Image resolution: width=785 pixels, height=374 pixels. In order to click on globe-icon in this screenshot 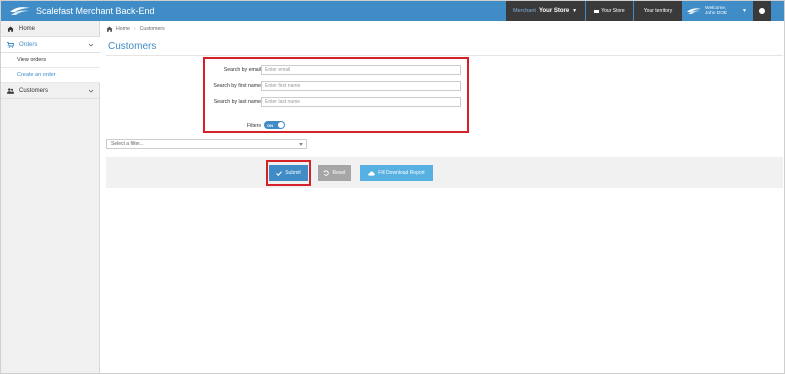, I will do `click(762, 11)`.